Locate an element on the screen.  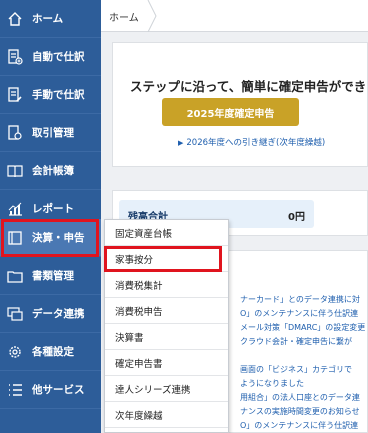
sidebar-item-documents: 書類管理 is located at coordinates (50, 276).